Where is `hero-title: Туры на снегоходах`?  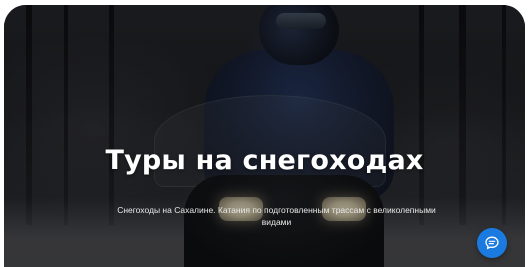 hero-title: Туры на снегоходах is located at coordinates (264, 160).